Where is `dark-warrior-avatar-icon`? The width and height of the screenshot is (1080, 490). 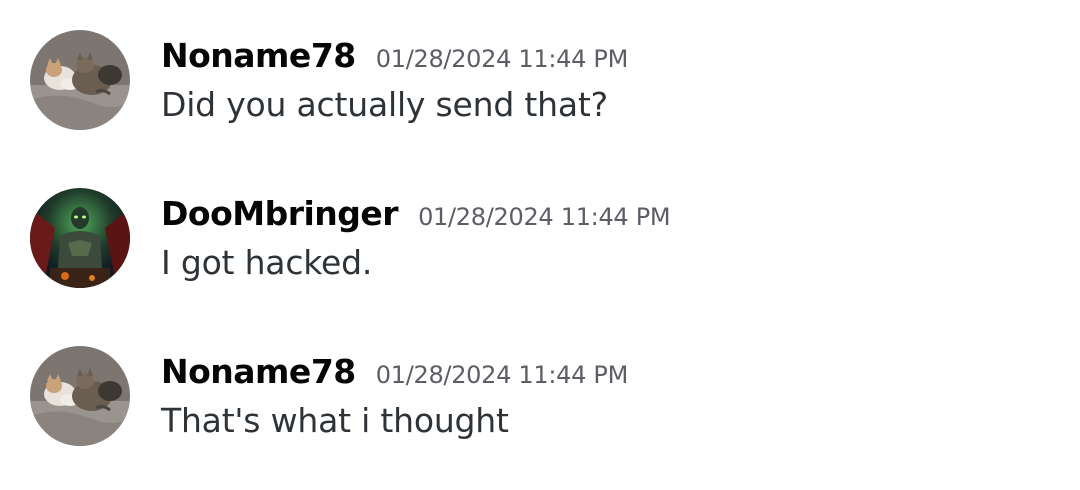 dark-warrior-avatar-icon is located at coordinates (80, 238).